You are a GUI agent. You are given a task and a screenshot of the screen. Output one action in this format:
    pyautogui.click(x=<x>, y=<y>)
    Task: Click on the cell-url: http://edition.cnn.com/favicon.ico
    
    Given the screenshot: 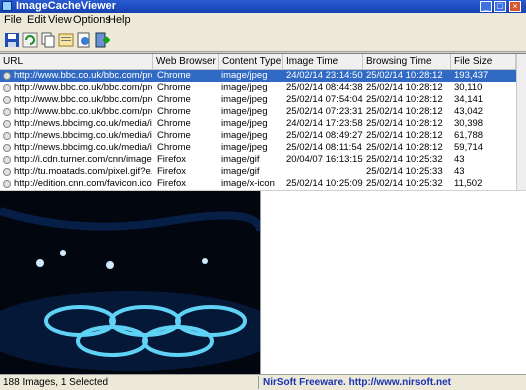 What is the action you would take?
    pyautogui.click(x=83, y=183)
    